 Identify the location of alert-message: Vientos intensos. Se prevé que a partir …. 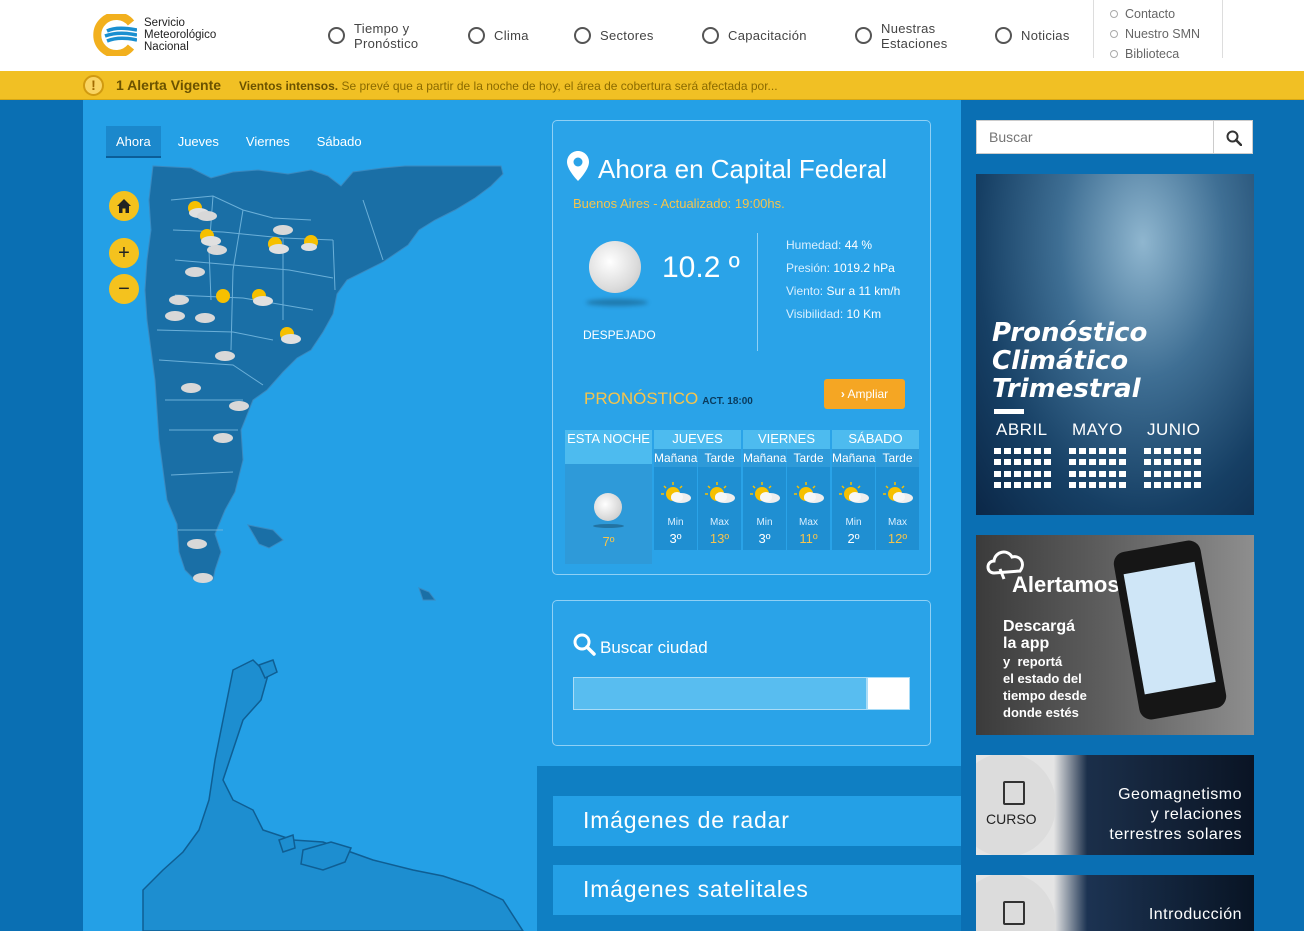
(508, 86).